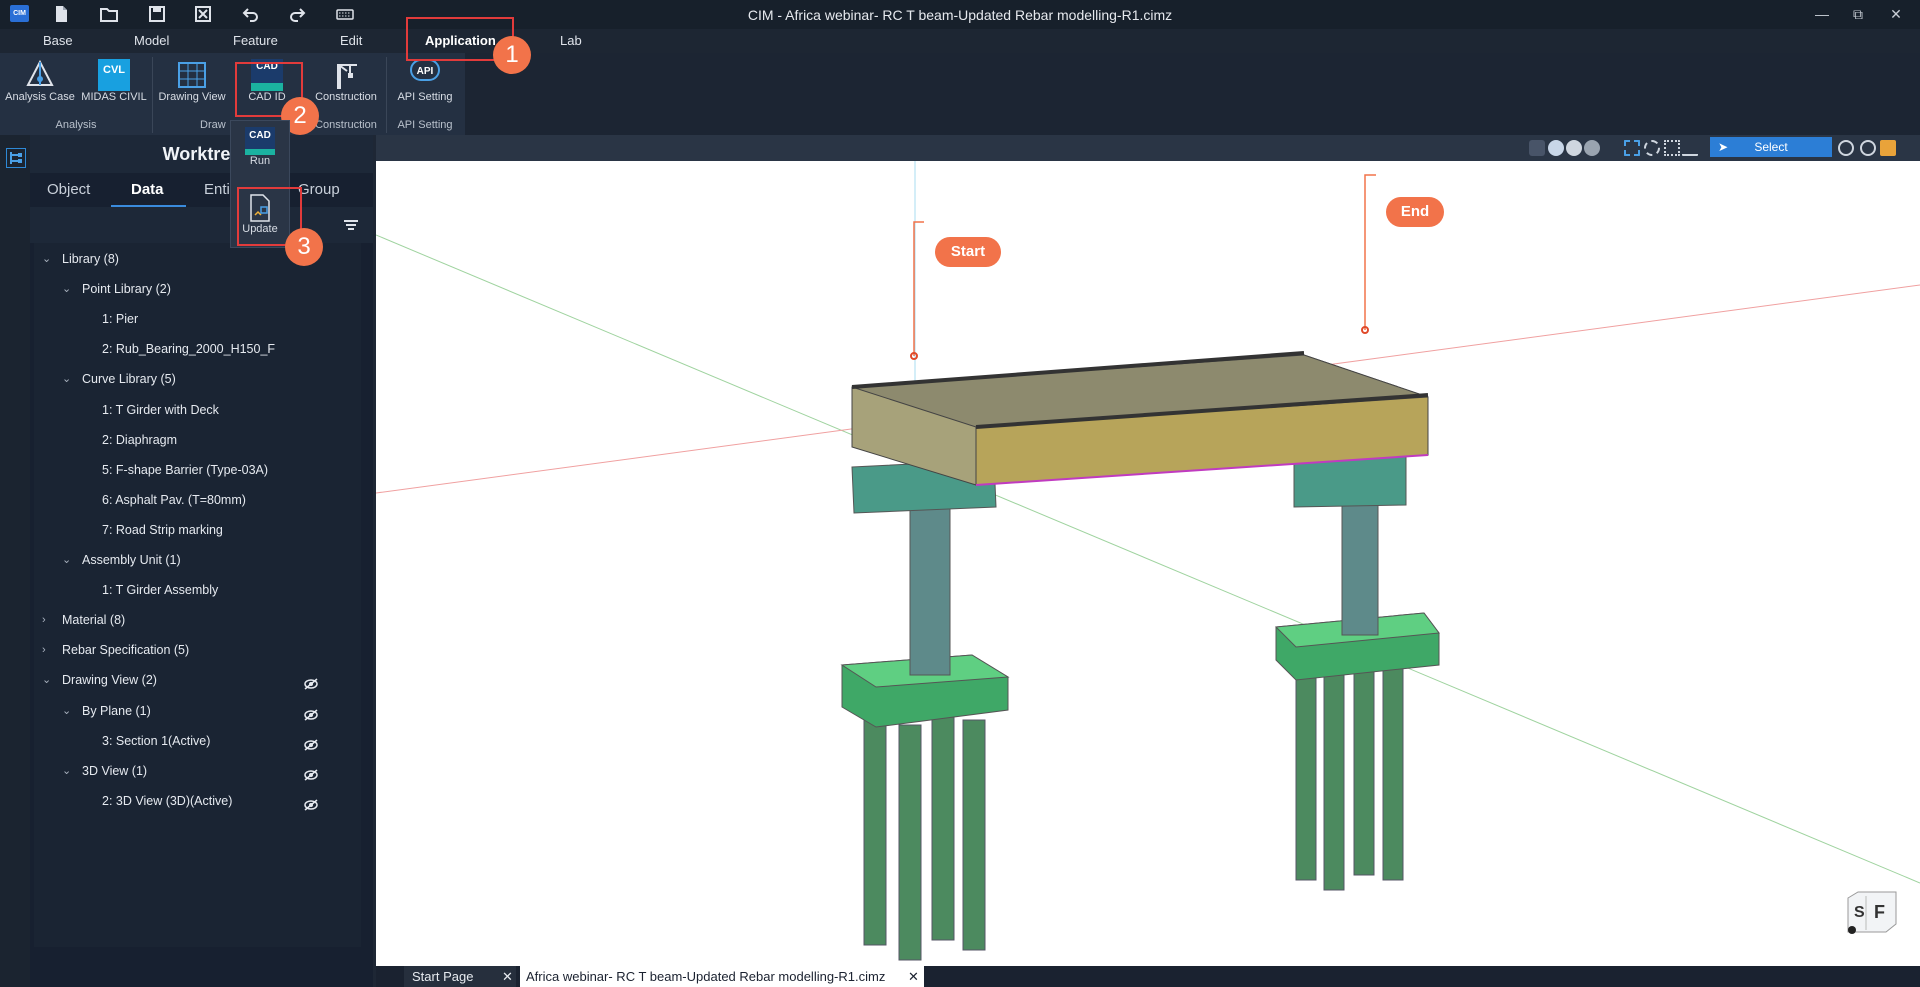  I want to click on menu-tab-lab: Lab, so click(571, 40).